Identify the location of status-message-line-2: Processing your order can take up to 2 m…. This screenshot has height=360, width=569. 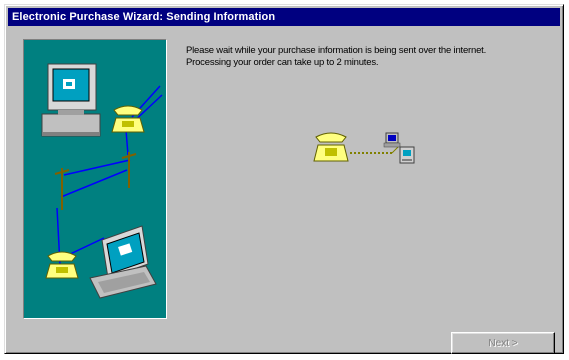
(282, 62).